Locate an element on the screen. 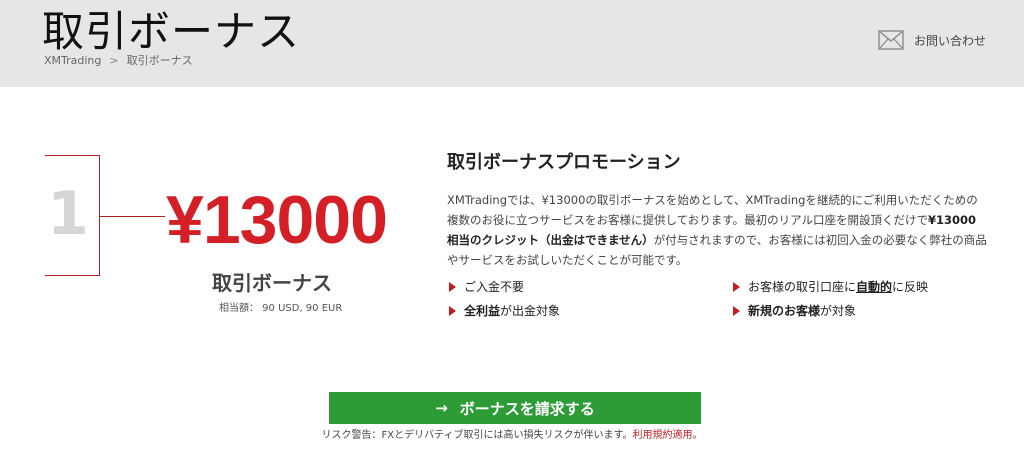 The image size is (1024, 455). breadcrumb-current: 取引ボーナス is located at coordinates (159, 60).